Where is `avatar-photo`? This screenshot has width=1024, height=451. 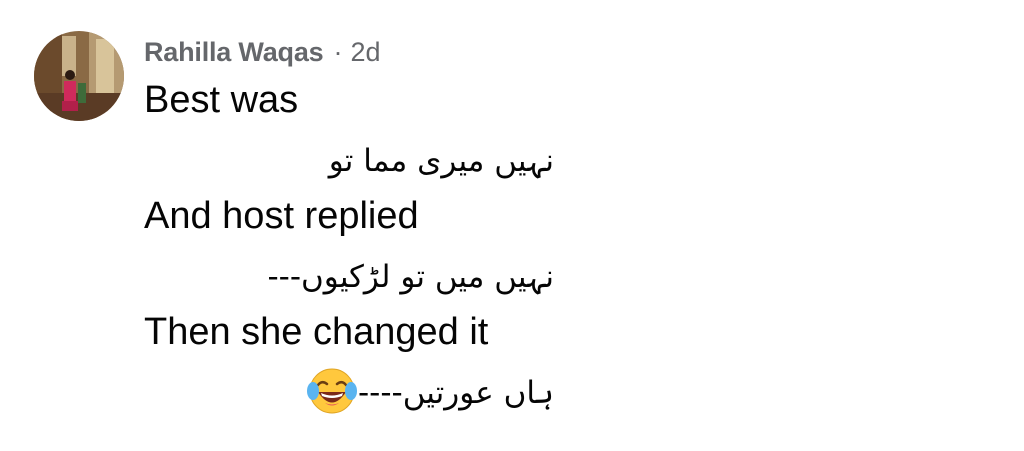
avatar-photo is located at coordinates (79, 76).